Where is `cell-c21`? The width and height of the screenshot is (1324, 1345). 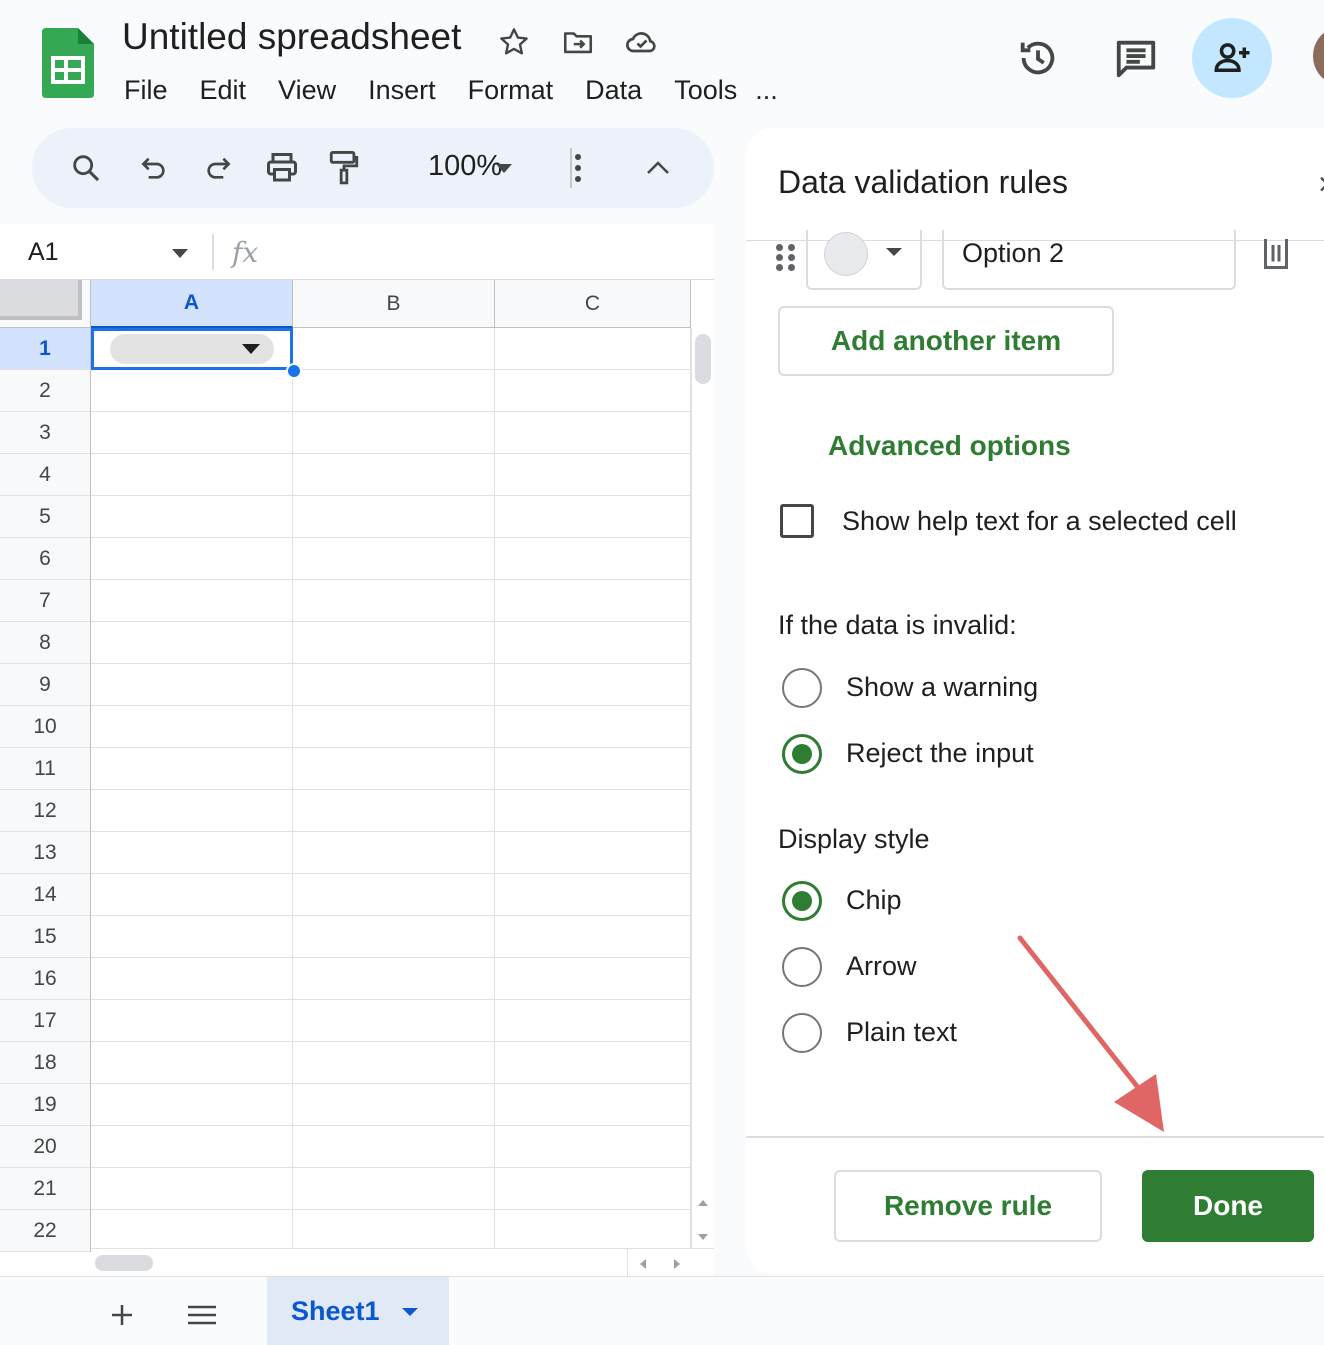
cell-c21 is located at coordinates (593, 1189).